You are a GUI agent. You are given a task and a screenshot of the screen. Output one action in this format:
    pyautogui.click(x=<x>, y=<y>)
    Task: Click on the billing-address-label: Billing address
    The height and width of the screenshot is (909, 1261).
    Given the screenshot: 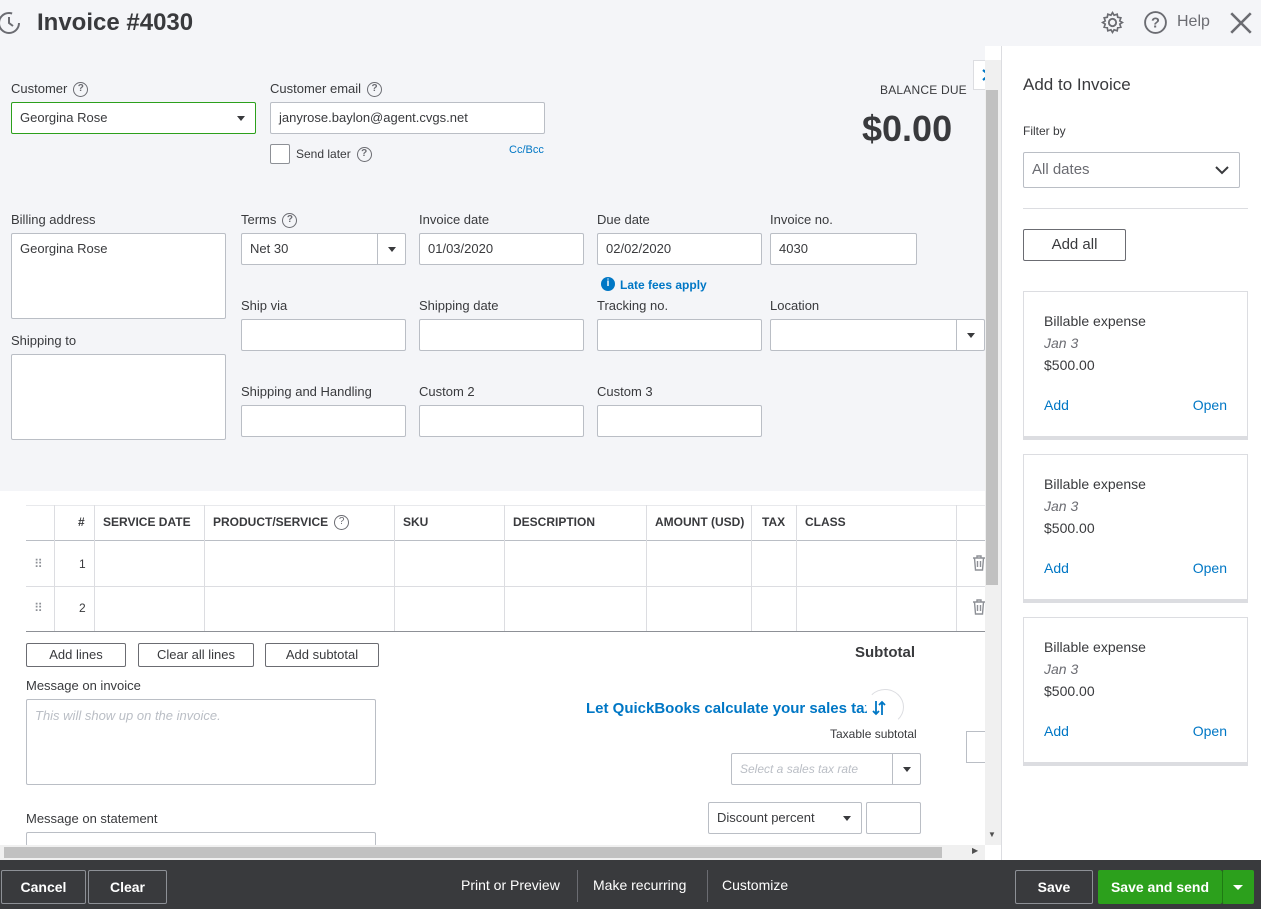 What is the action you would take?
    pyautogui.click(x=53, y=219)
    